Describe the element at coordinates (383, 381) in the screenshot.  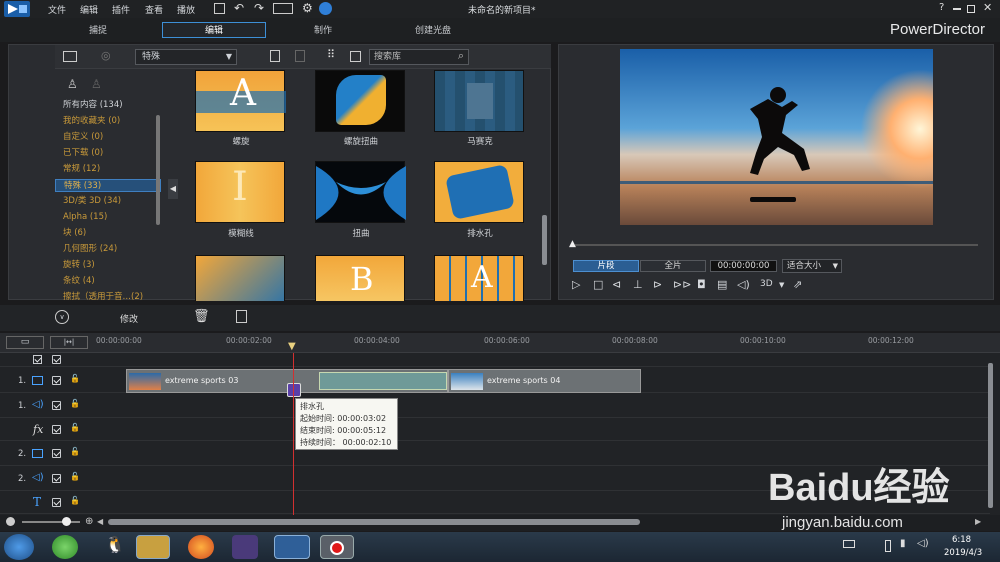
I see `transition-overlap` at that location.